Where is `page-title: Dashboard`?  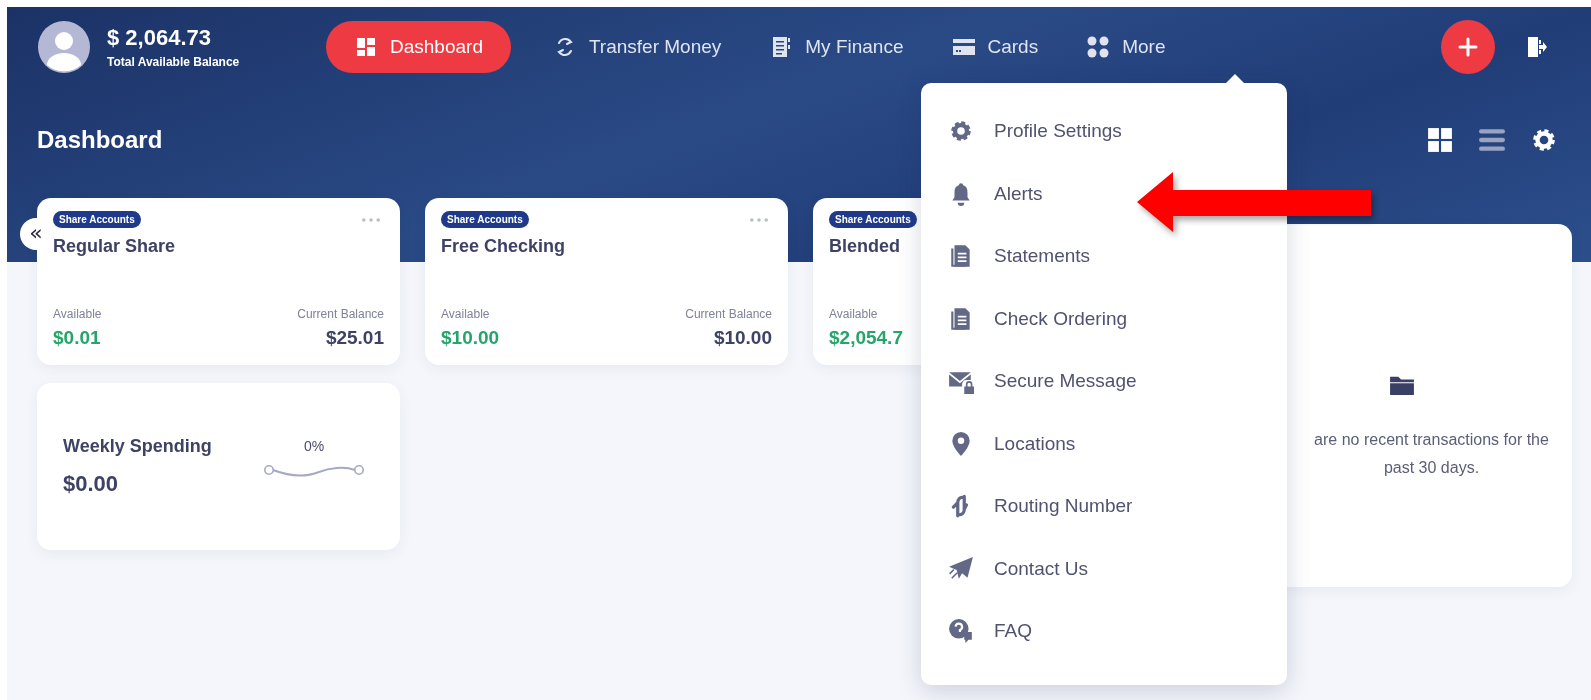 page-title: Dashboard is located at coordinates (100, 140).